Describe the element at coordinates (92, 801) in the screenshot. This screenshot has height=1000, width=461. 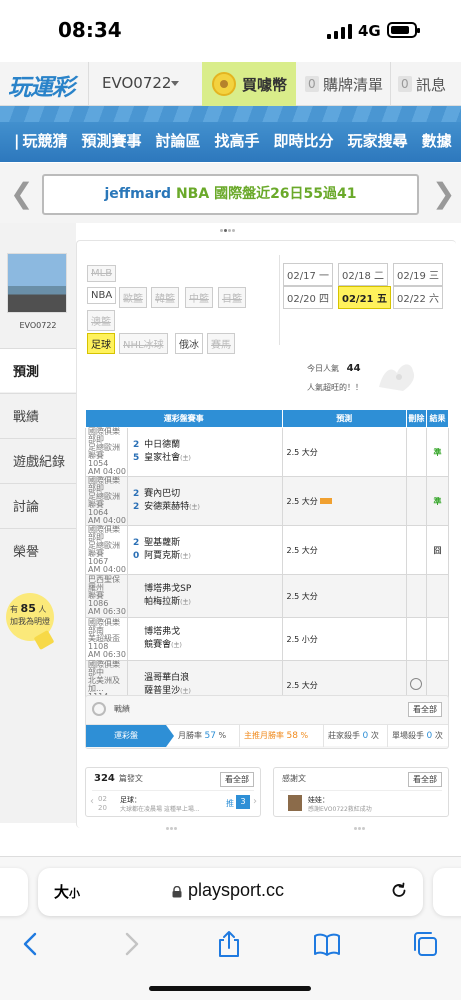
I see `post-prev-icon: ‹` at that location.